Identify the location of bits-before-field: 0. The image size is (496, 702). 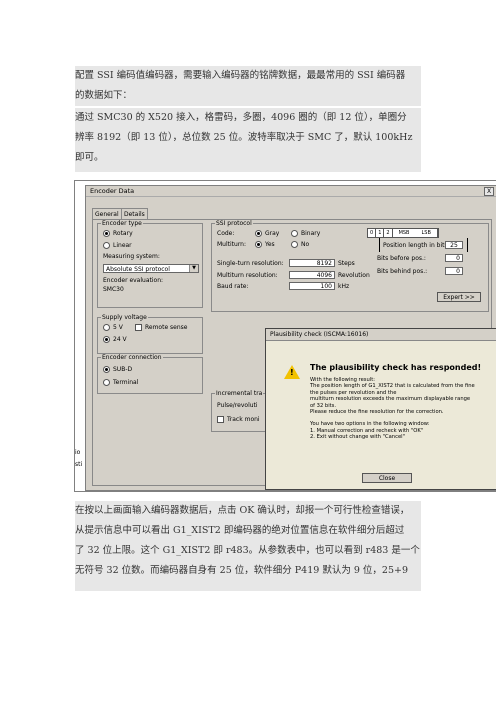
(454, 258).